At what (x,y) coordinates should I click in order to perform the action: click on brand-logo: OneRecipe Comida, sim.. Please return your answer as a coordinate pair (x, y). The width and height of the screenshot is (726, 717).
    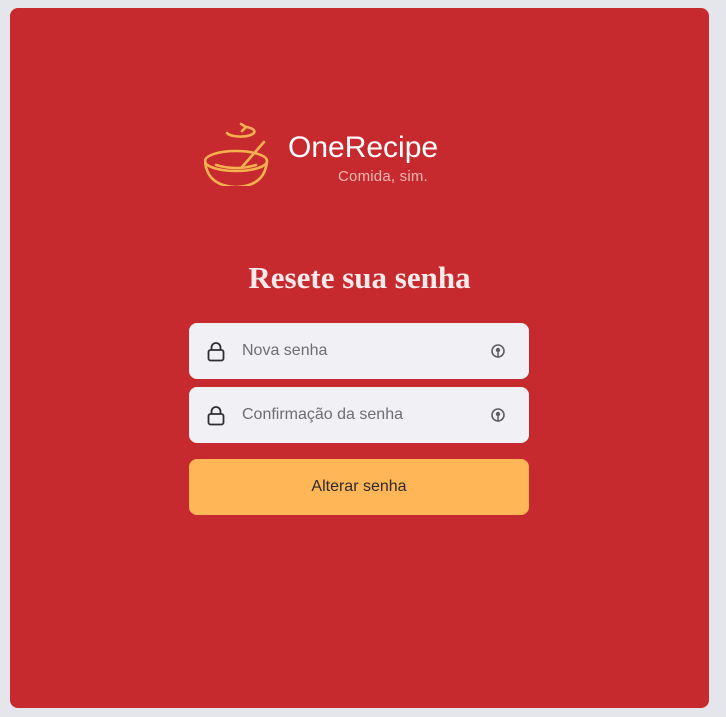
    Looking at the image, I should click on (334, 160).